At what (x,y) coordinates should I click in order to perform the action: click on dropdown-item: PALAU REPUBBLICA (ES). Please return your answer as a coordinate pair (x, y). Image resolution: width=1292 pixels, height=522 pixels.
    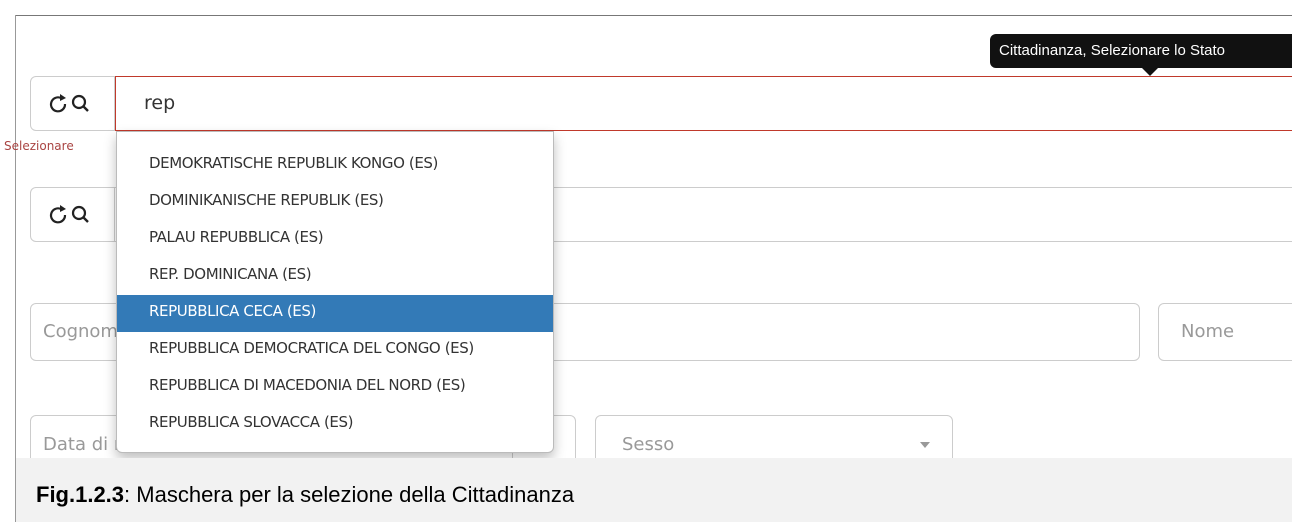
    Looking at the image, I should click on (335, 239).